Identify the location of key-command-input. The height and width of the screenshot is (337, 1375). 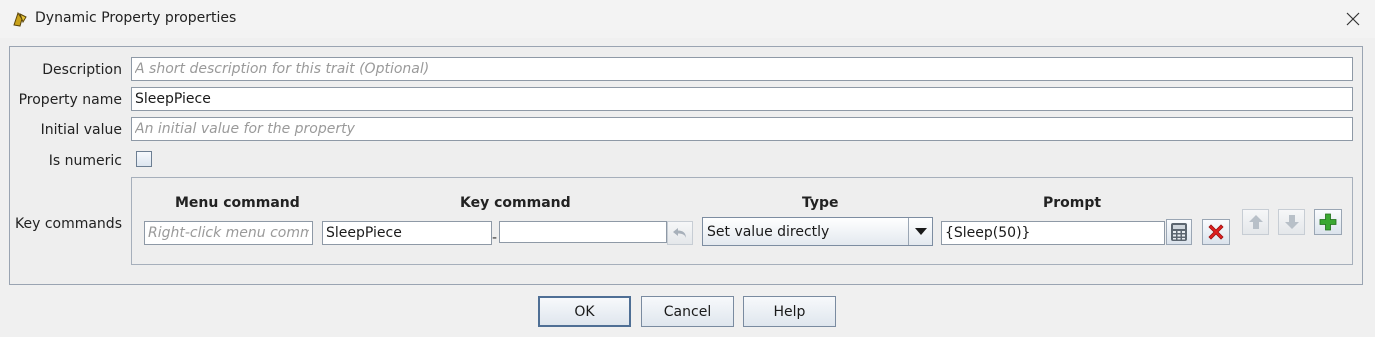
(407, 233).